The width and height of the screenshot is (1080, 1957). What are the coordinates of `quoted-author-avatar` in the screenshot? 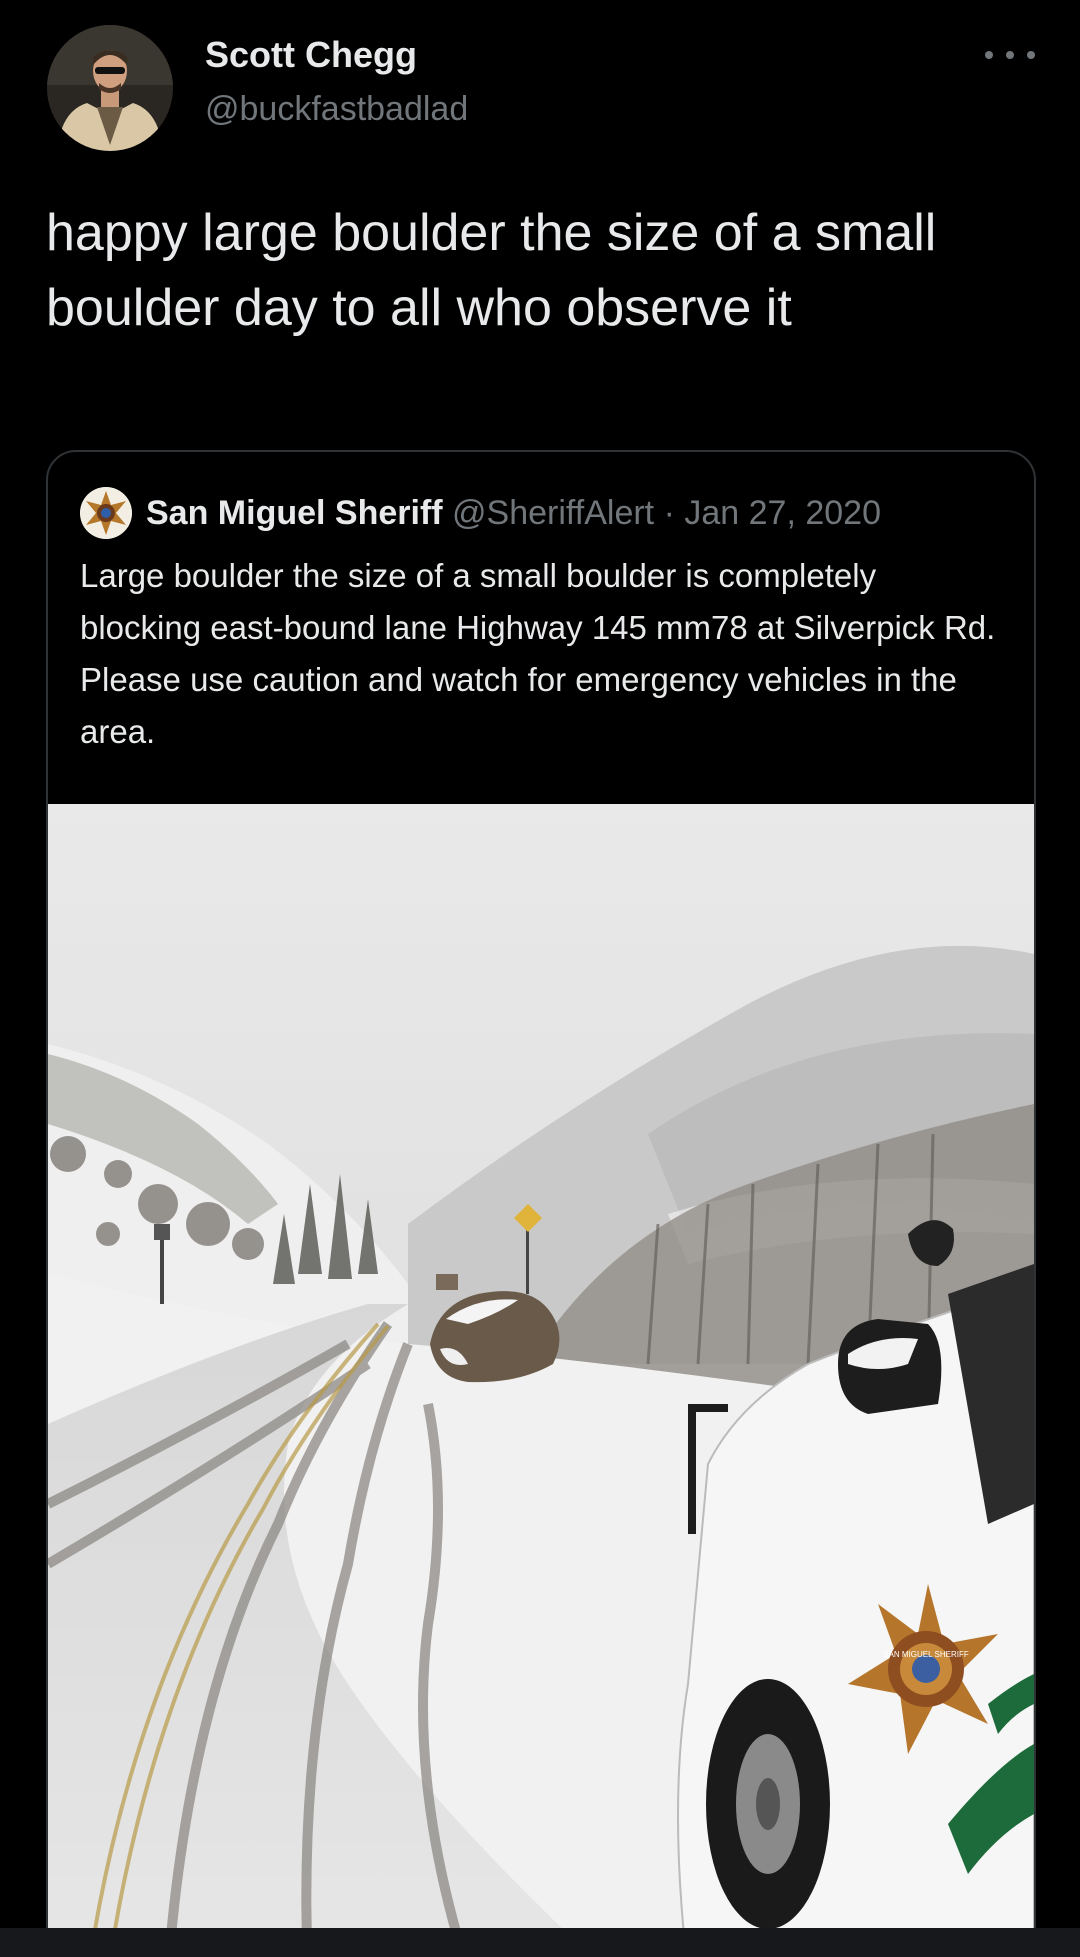 It's located at (106, 513).